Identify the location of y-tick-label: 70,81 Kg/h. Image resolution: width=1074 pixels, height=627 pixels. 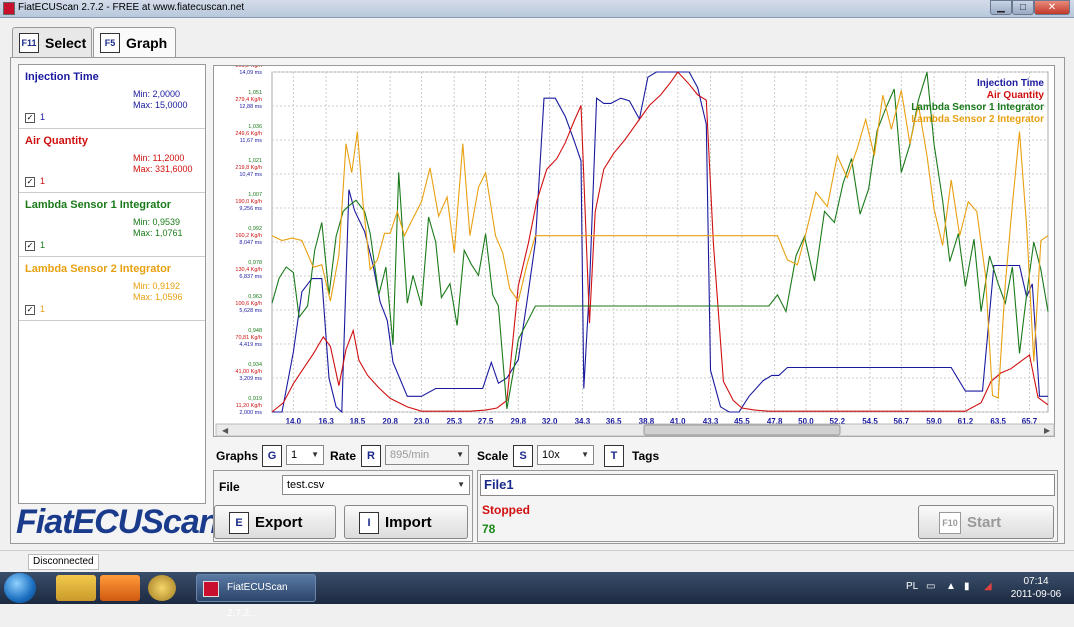
(248, 338).